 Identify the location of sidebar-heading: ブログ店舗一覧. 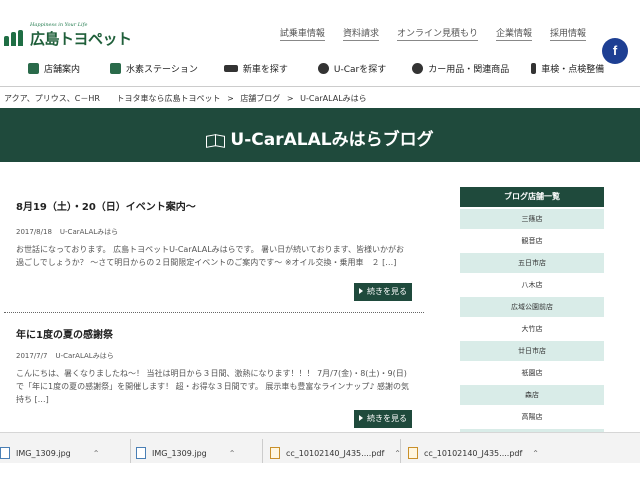
(532, 197).